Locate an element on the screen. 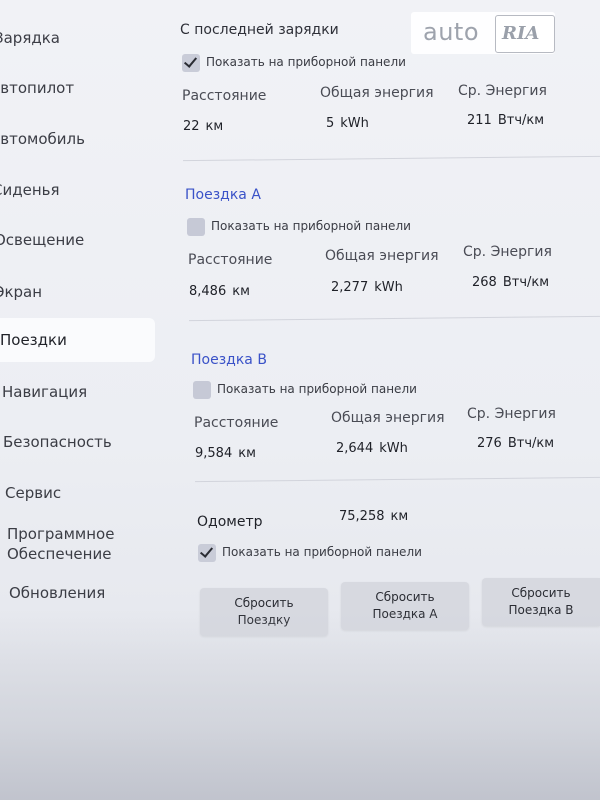  since-charge-energy-value: 5 kWh is located at coordinates (347, 123).